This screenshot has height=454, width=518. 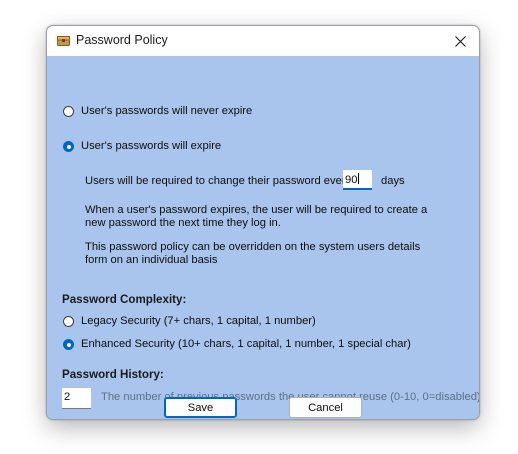 What do you see at coordinates (151, 146) in the screenshot?
I see `will-expire-label: User's passwords will expire` at bounding box center [151, 146].